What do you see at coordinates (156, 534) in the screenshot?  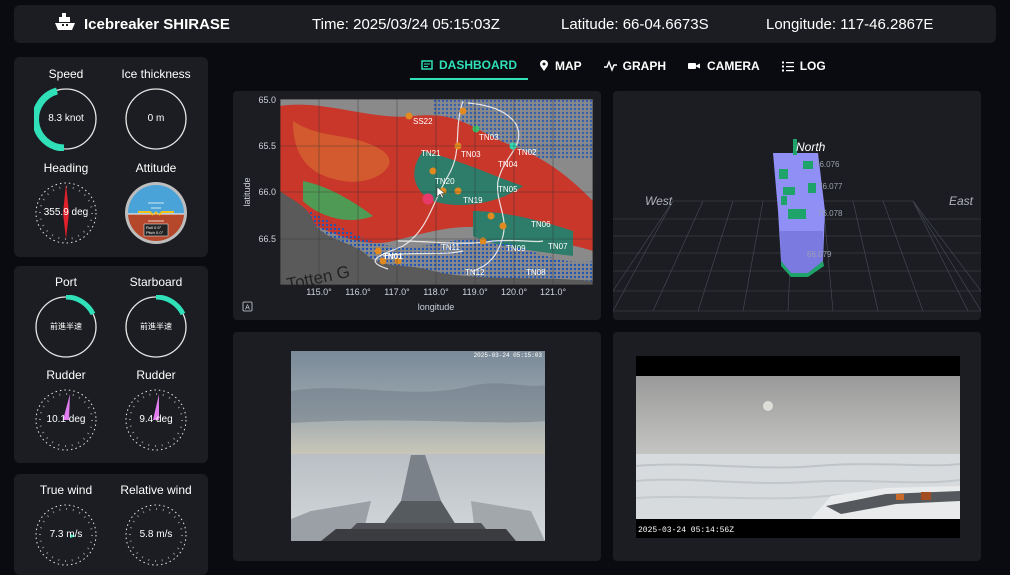 I see `relative-wind-value: 5.8 m/s` at bounding box center [156, 534].